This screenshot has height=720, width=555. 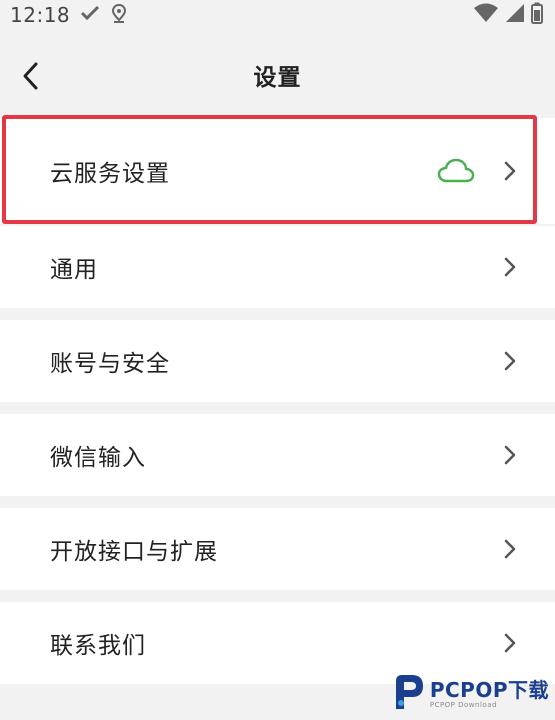 What do you see at coordinates (110, 364) in the screenshot?
I see `settings-item-label: 账号与安全` at bounding box center [110, 364].